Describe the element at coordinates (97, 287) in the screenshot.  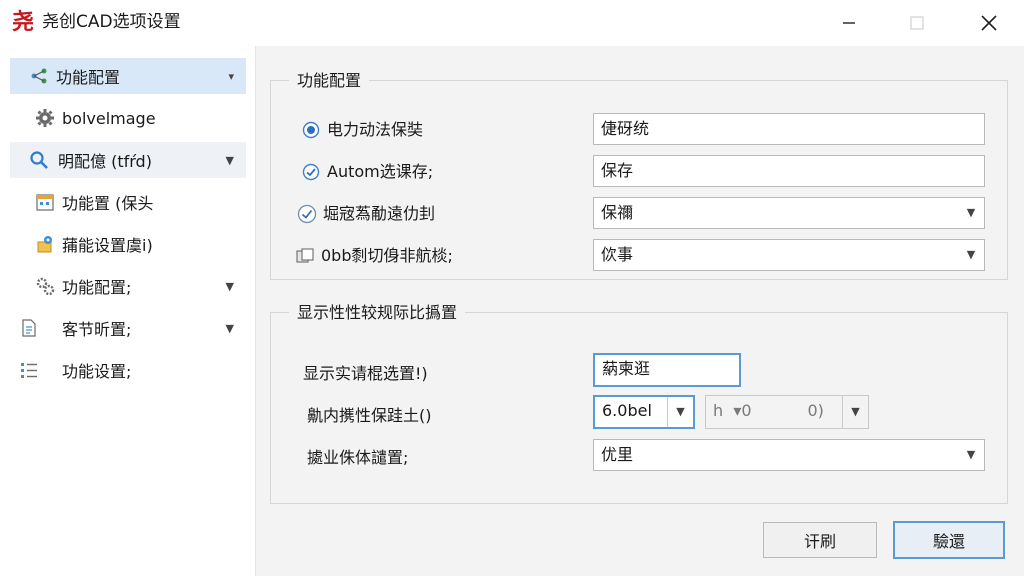
I see `sidebar-item-label: 功能配置;` at that location.